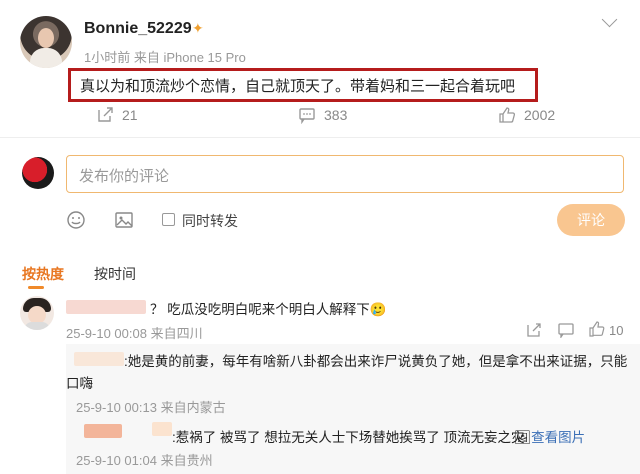 This screenshot has width=640, height=474. I want to click on reply-text: :她是黄的前妻，每年有啥新八卦都会出来诈尸说黄负了她，但是拿不出来证据，只能, so click(376, 361).